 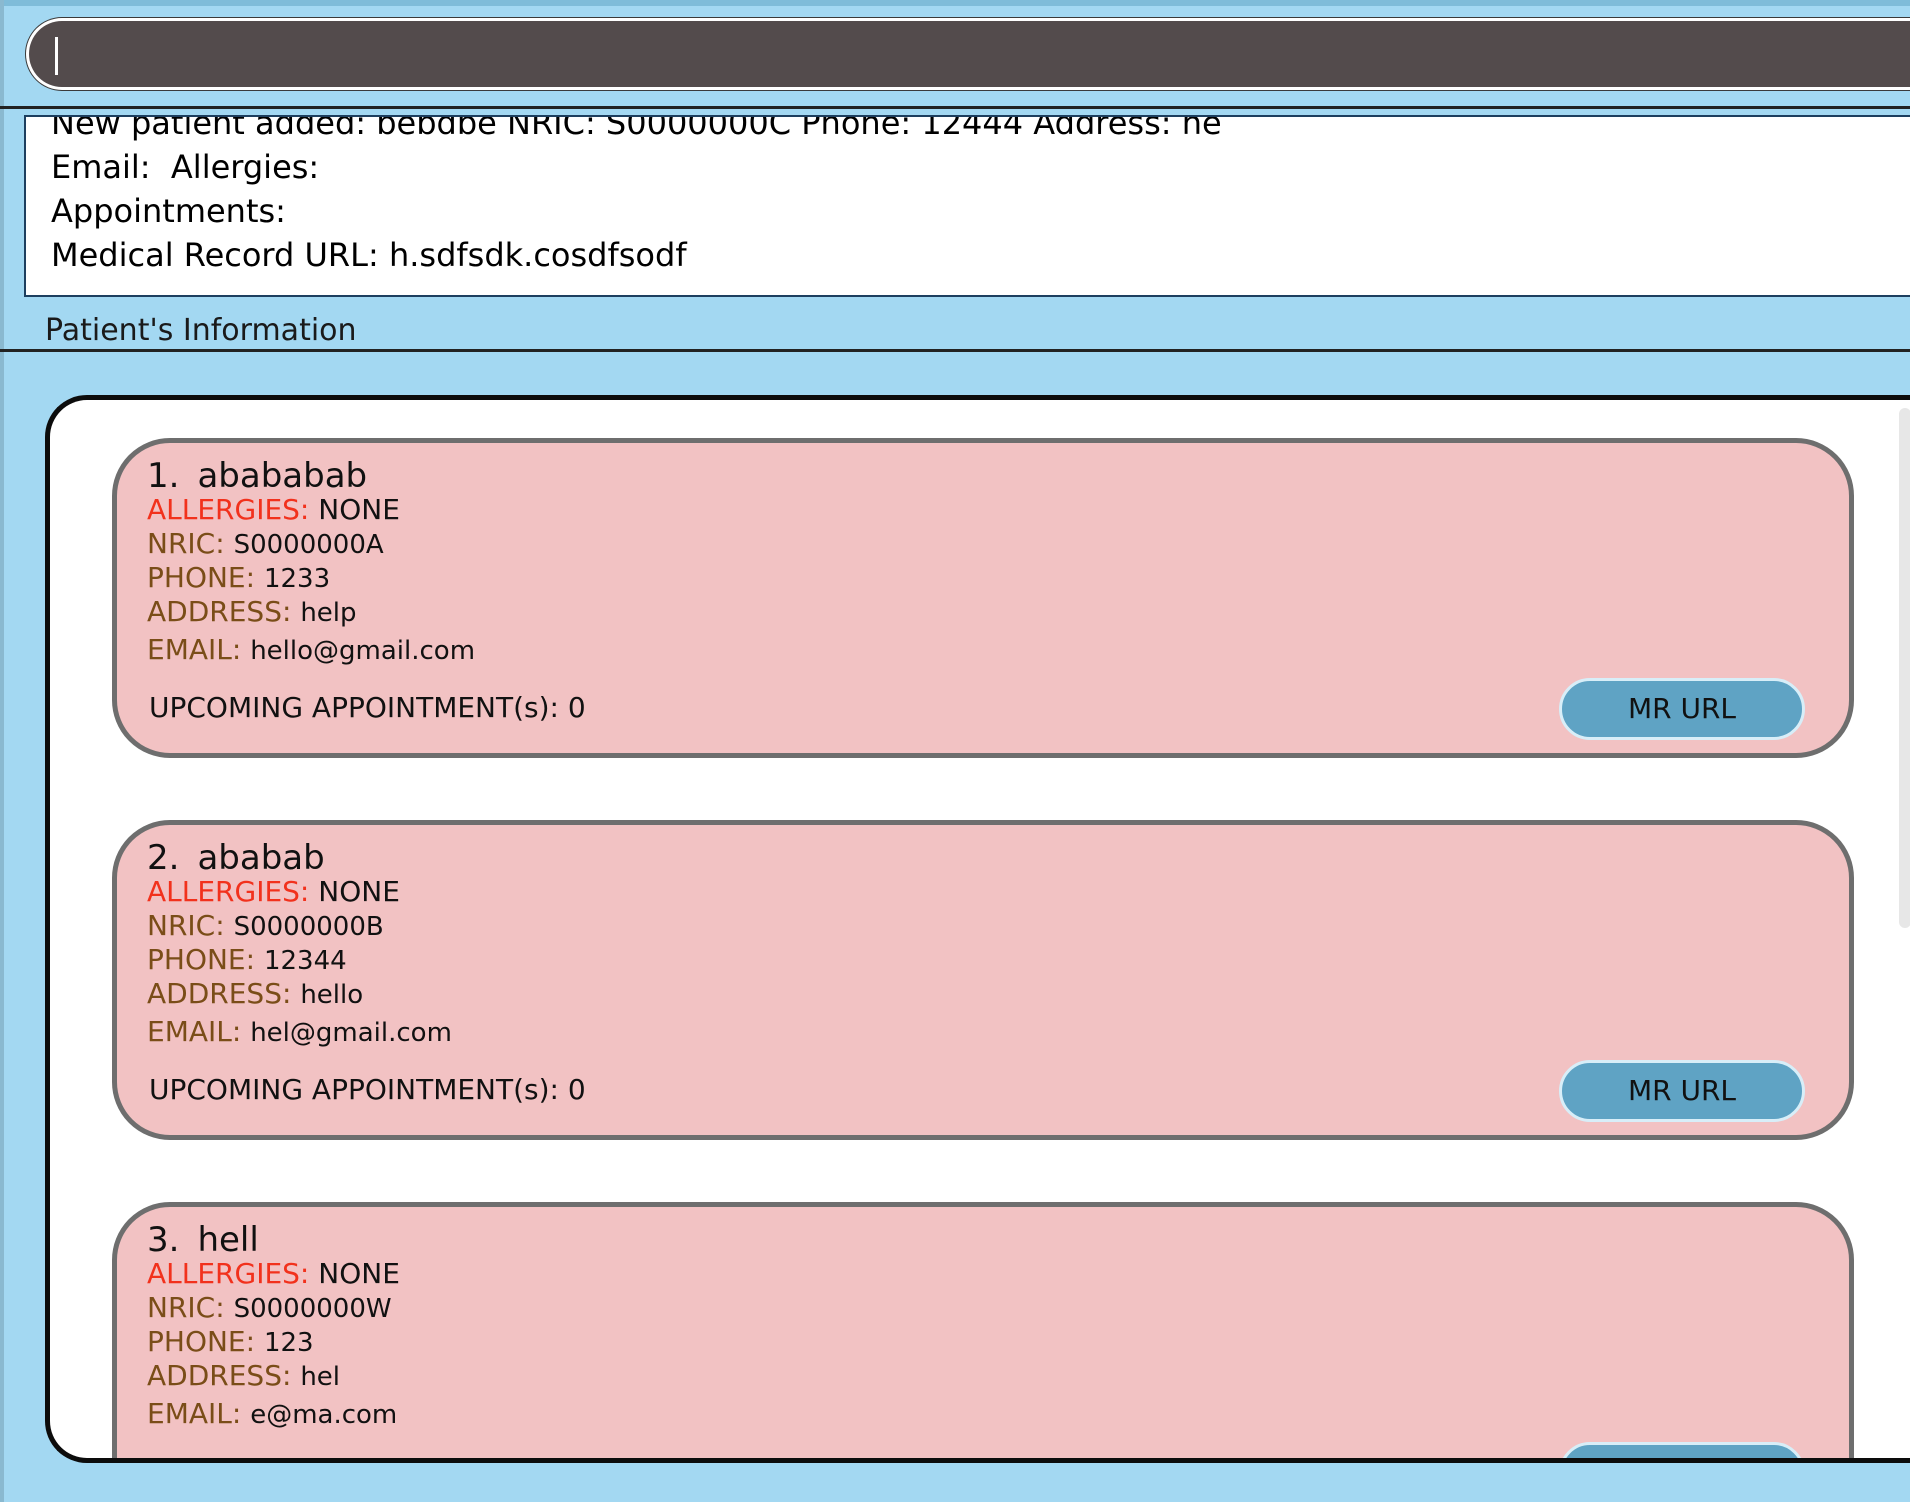 I want to click on phone-field: PHONE: 123, so click(x=230, y=1341).